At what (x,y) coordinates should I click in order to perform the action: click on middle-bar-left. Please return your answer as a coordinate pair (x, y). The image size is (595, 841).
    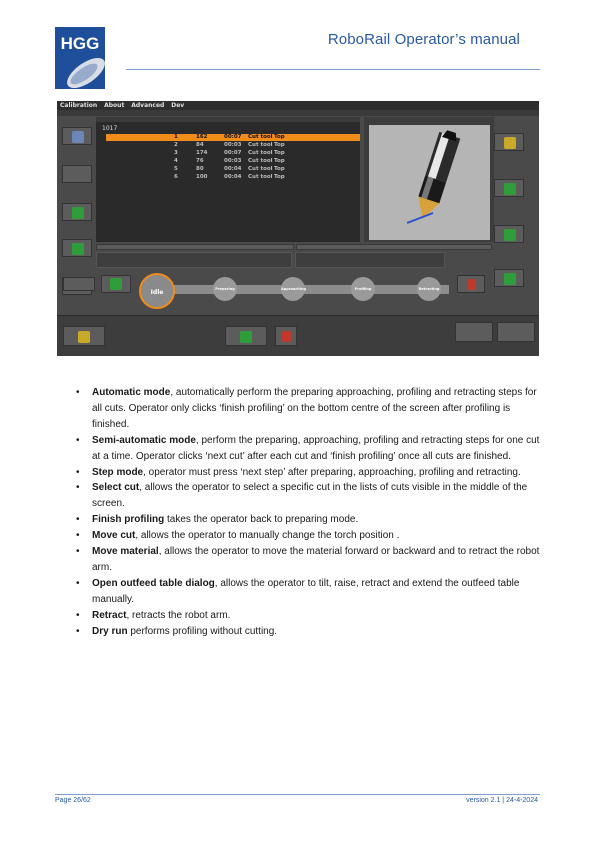
    Looking at the image, I should click on (195, 247).